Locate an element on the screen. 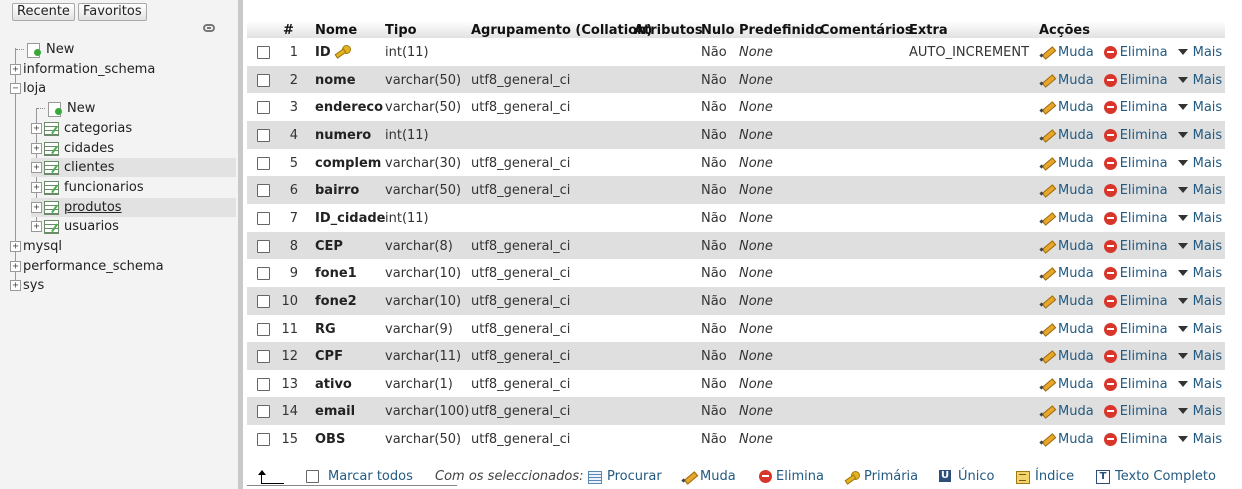 The width and height of the screenshot is (1242, 489). tree-item-cidades: + cidades is located at coordinates (133, 148).